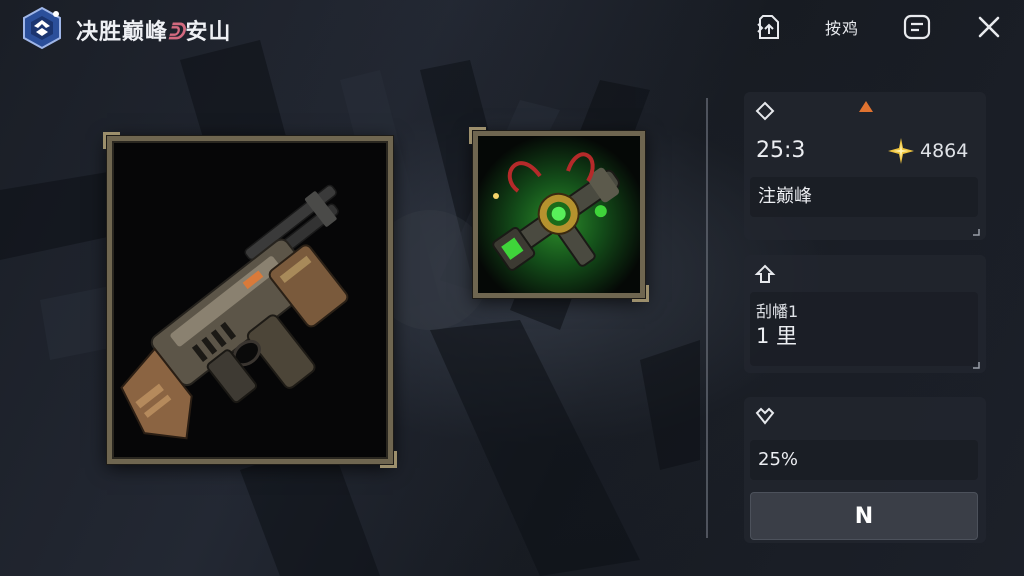 This screenshot has height=576, width=1024. Describe the element at coordinates (707, 318) in the screenshot. I see `panel-divider` at that location.